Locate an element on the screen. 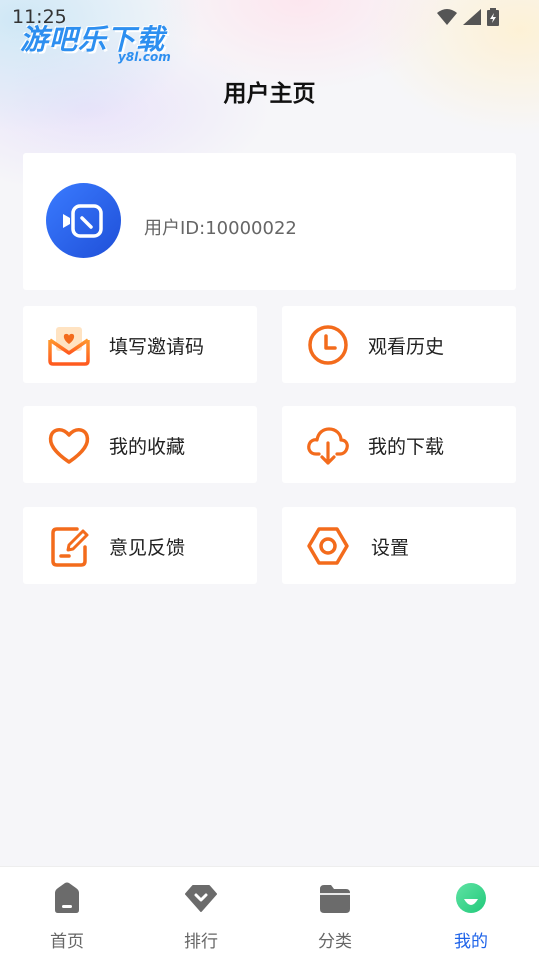 The height and width of the screenshot is (959, 539). invite-code-button: 填写邀请码 is located at coordinates (140, 344).